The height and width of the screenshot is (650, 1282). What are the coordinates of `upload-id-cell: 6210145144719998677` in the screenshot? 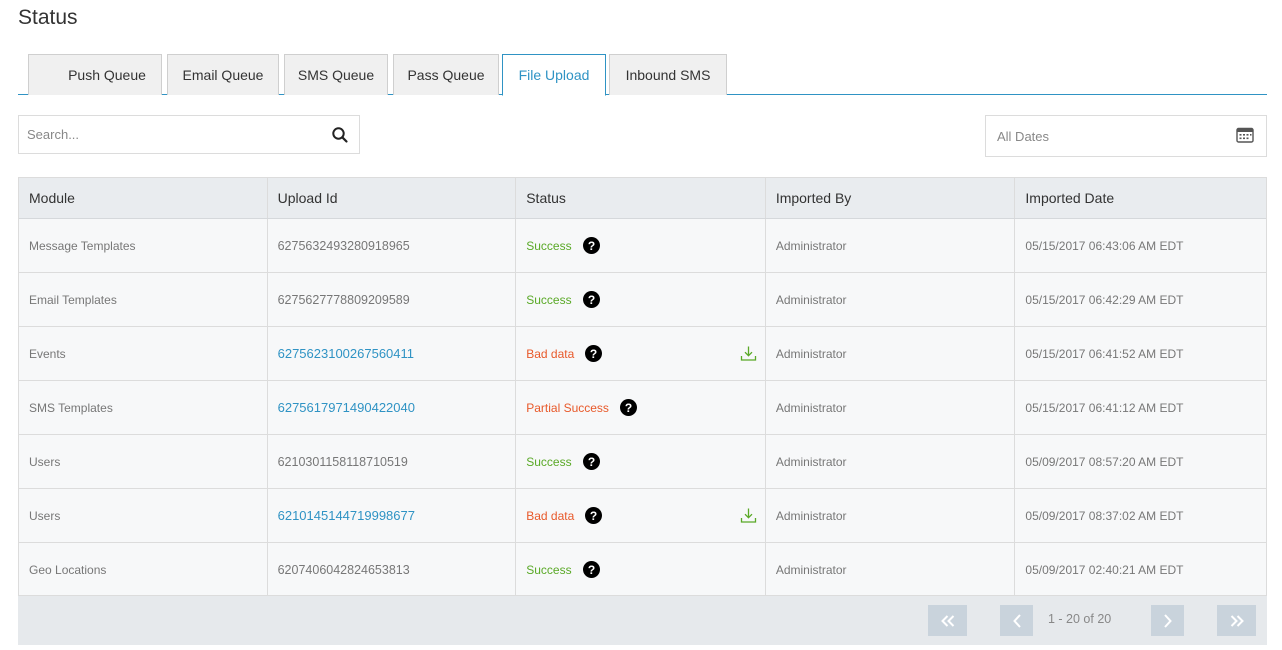 It's located at (392, 515).